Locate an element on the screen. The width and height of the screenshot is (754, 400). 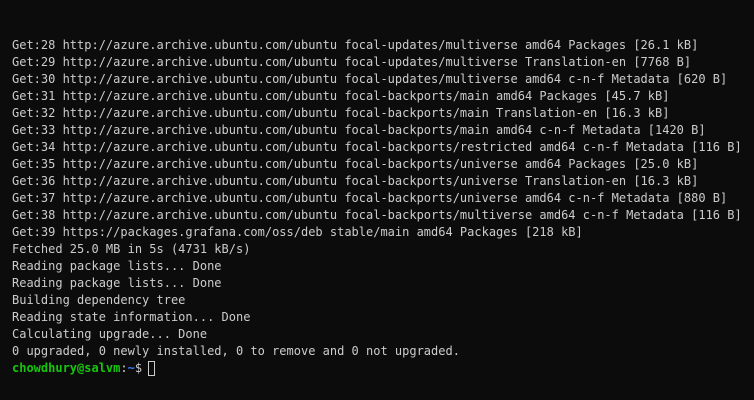
output-line: Fetched 25.0 MB in 5s (4731 kB/s) is located at coordinates (131, 249).